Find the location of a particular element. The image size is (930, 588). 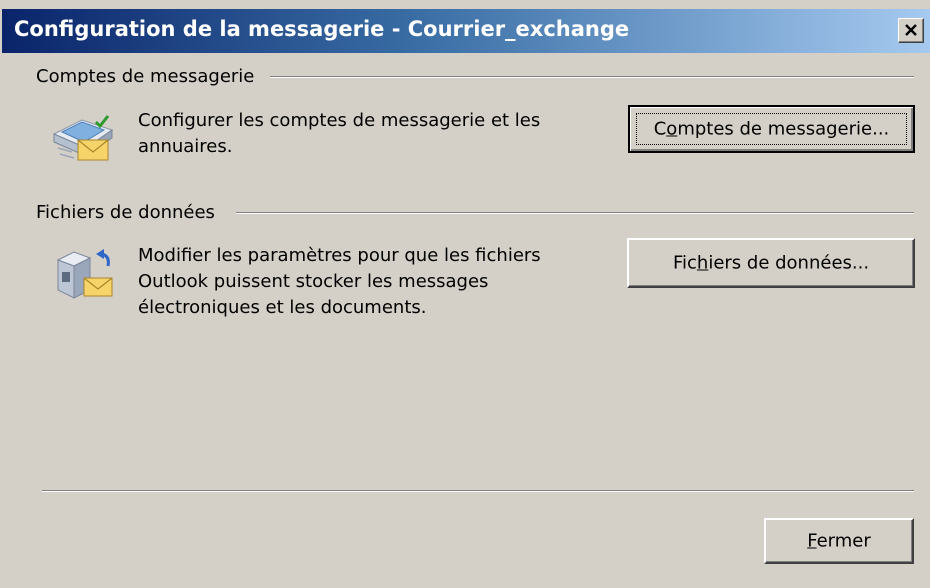

close-button is located at coordinates (911, 30).